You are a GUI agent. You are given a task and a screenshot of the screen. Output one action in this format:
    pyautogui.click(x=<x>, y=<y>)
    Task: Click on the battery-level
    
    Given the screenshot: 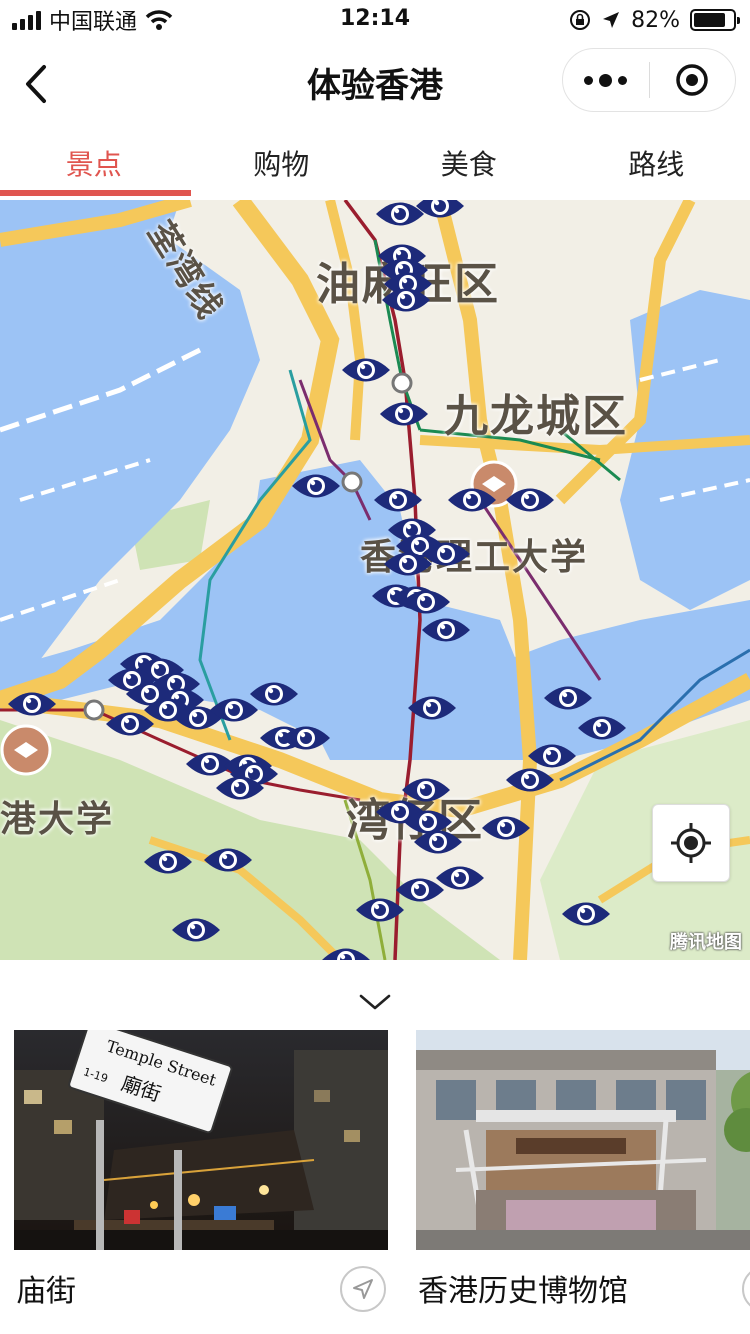 What is the action you would take?
    pyautogui.click(x=710, y=20)
    